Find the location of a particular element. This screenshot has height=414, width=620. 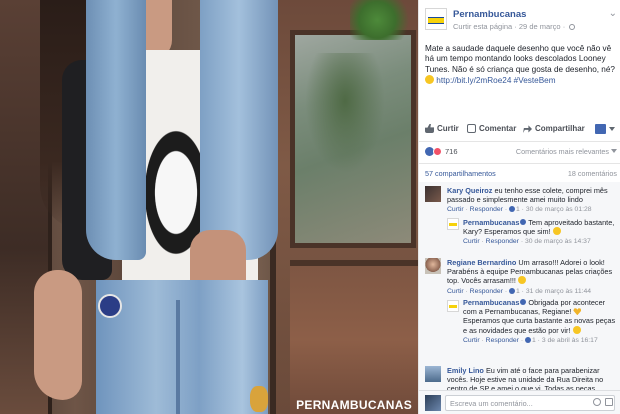

comment-author: Emily Lino is located at coordinates (465, 370).